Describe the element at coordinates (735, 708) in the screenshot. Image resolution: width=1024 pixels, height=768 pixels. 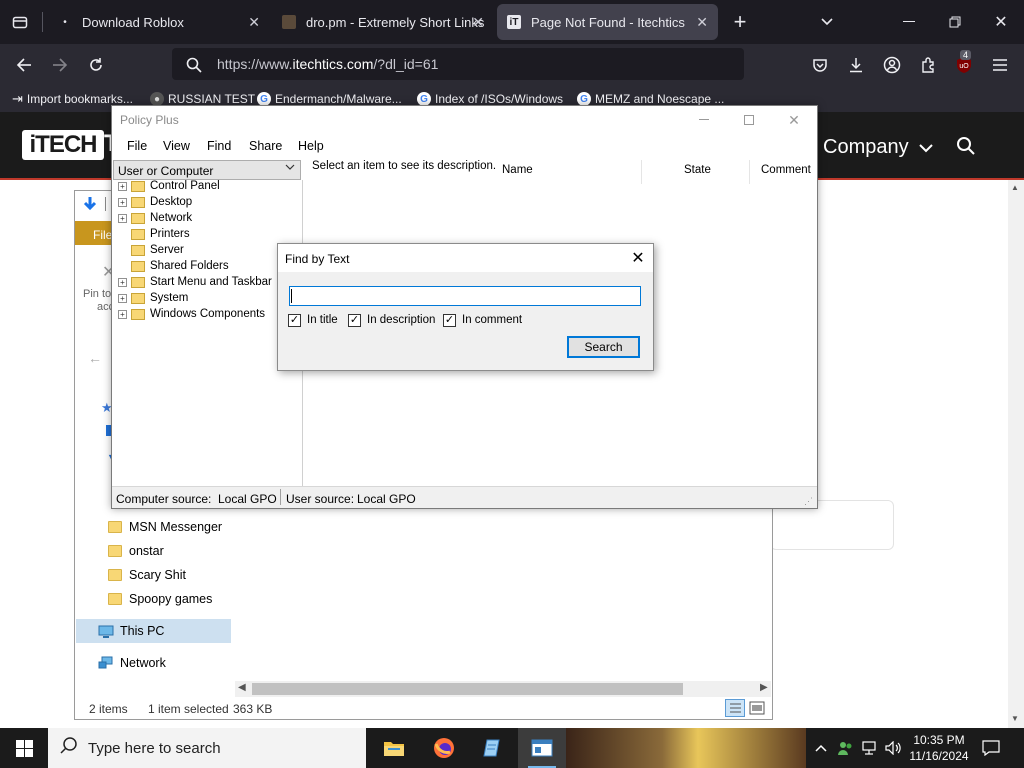
I see `details-view-icon` at that location.